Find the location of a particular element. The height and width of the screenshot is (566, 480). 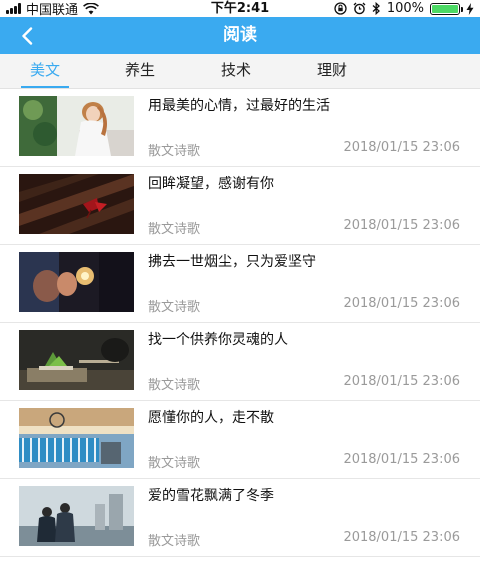

bluetooth-icon is located at coordinates (376, 8).